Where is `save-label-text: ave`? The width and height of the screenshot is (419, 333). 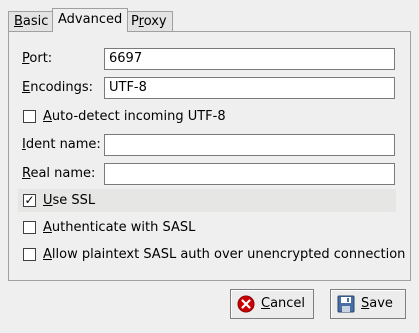
save-label-text: ave is located at coordinates (381, 303).